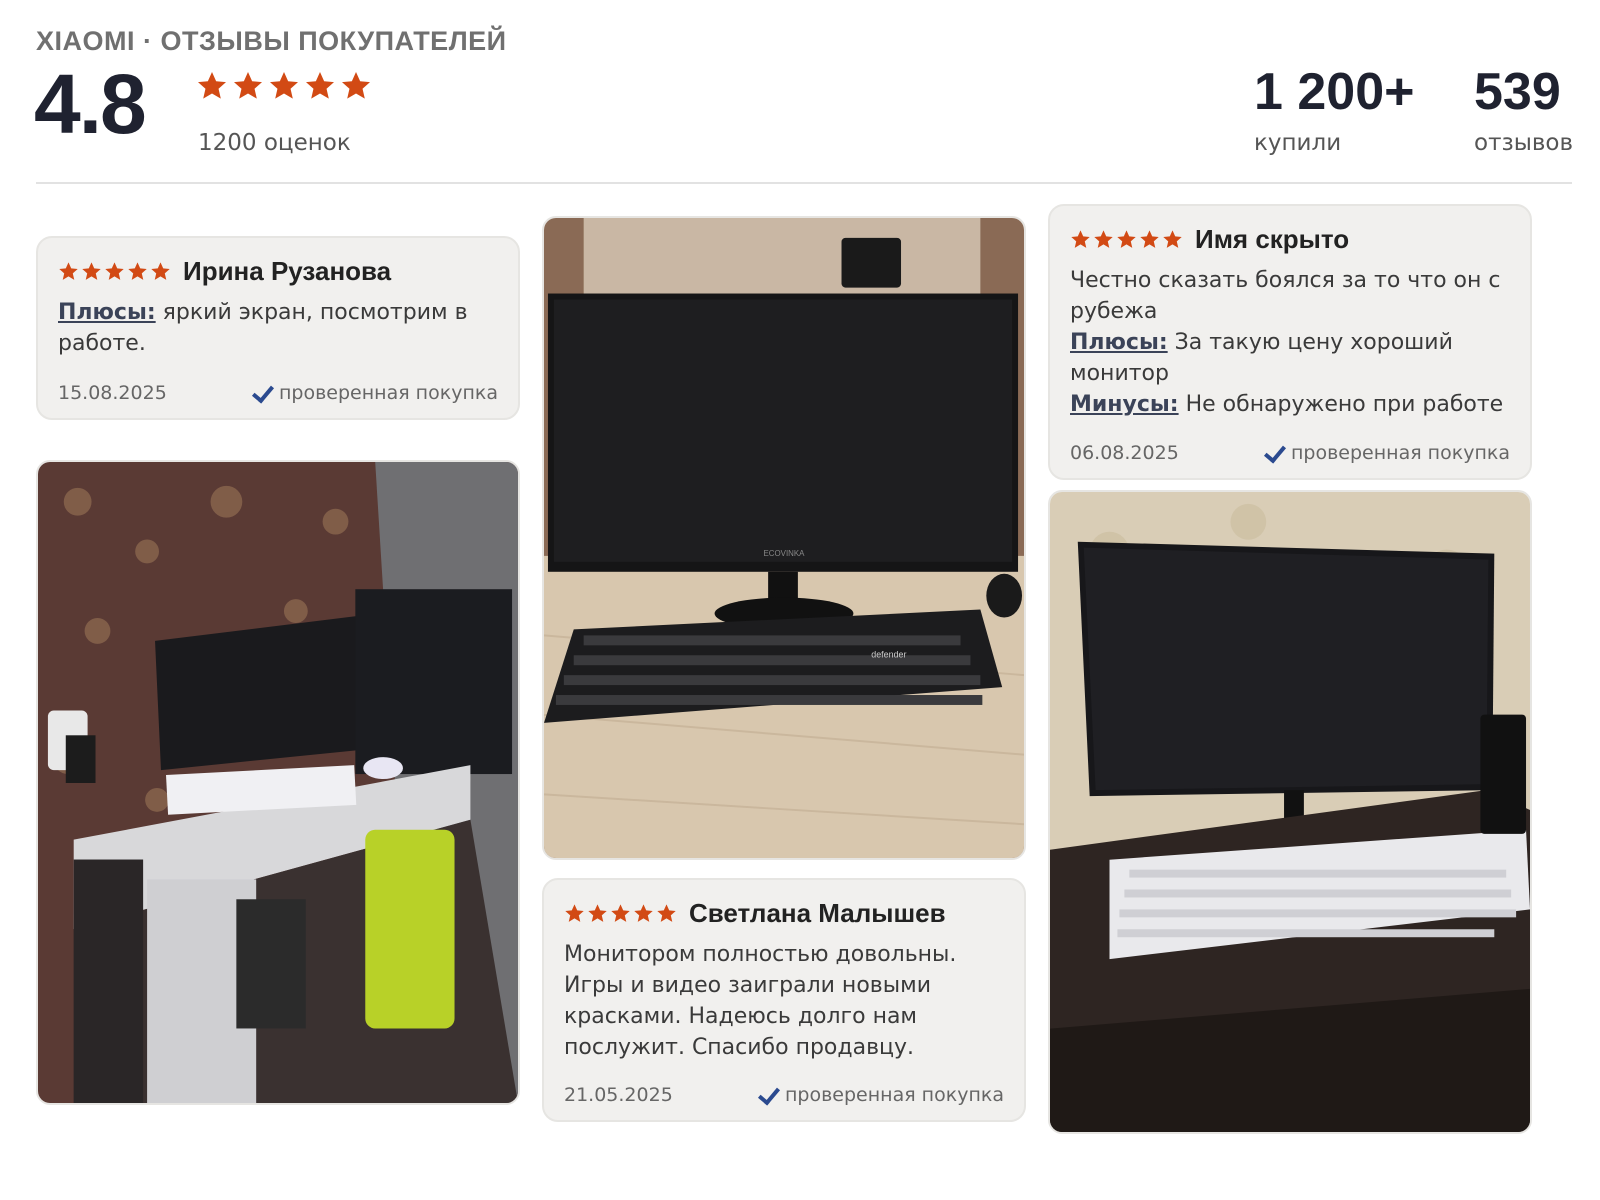 The height and width of the screenshot is (1200, 1600). Describe the element at coordinates (271, 41) in the screenshot. I see `brand-heading: XIAOMI · ОТЗЫВЫ ПОКУПАТЕЛЕЙ` at that location.